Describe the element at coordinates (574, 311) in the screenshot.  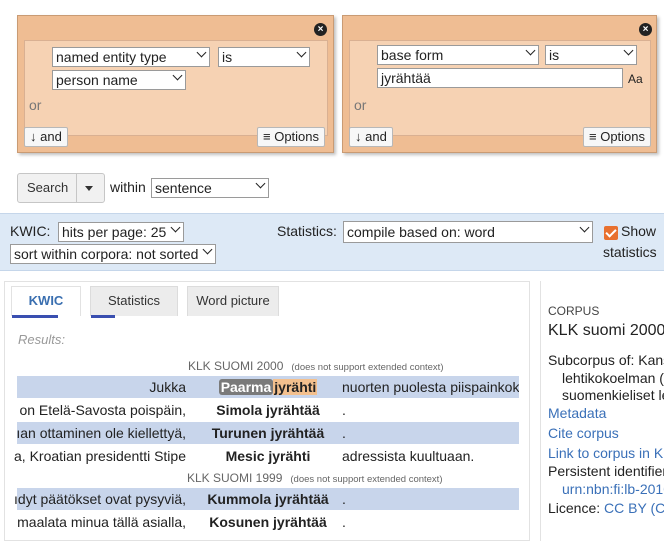
I see `corpus-caption: CORPUS` at that location.